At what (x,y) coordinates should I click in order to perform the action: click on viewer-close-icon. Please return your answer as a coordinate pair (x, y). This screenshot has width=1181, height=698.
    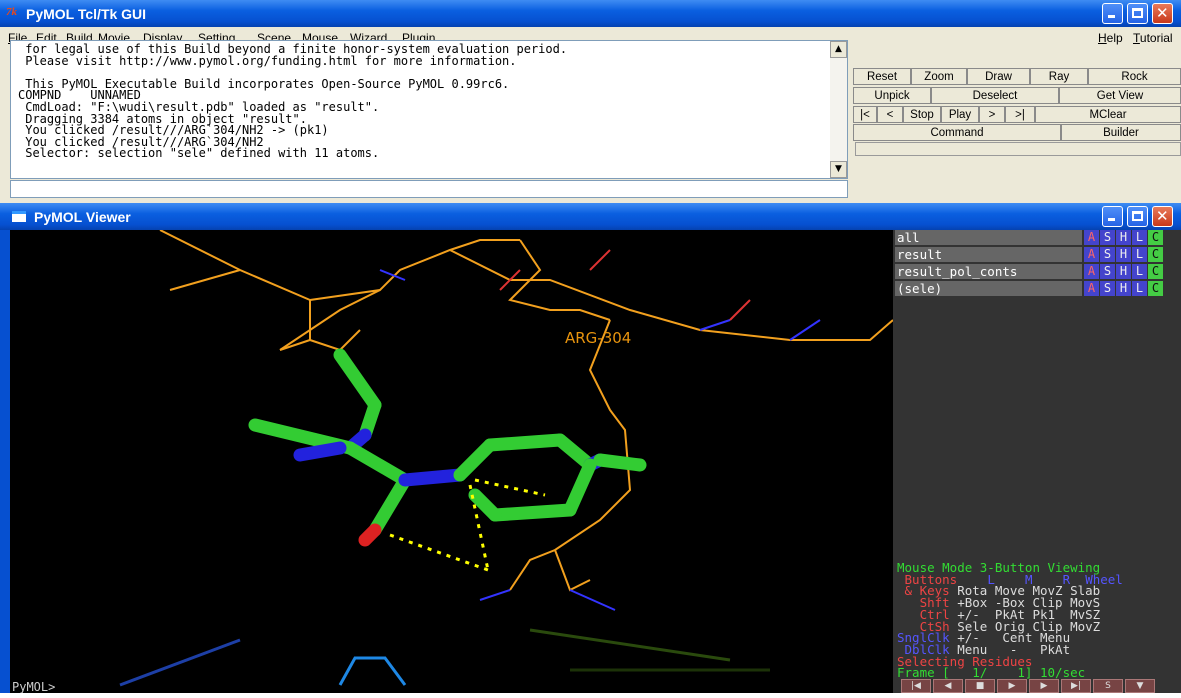
    Looking at the image, I should click on (1162, 216).